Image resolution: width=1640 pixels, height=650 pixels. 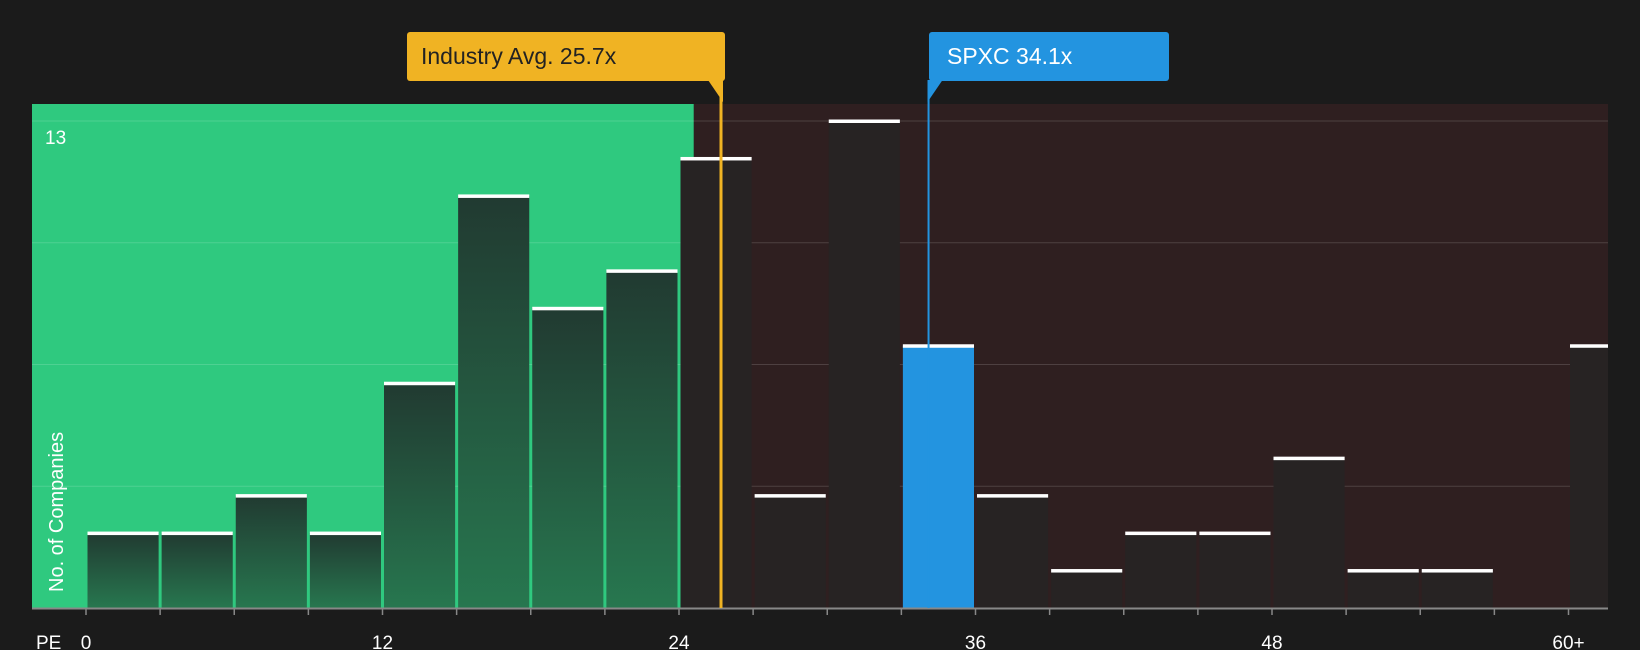 I want to click on x-tick-label: 48, so click(x=1271, y=641).